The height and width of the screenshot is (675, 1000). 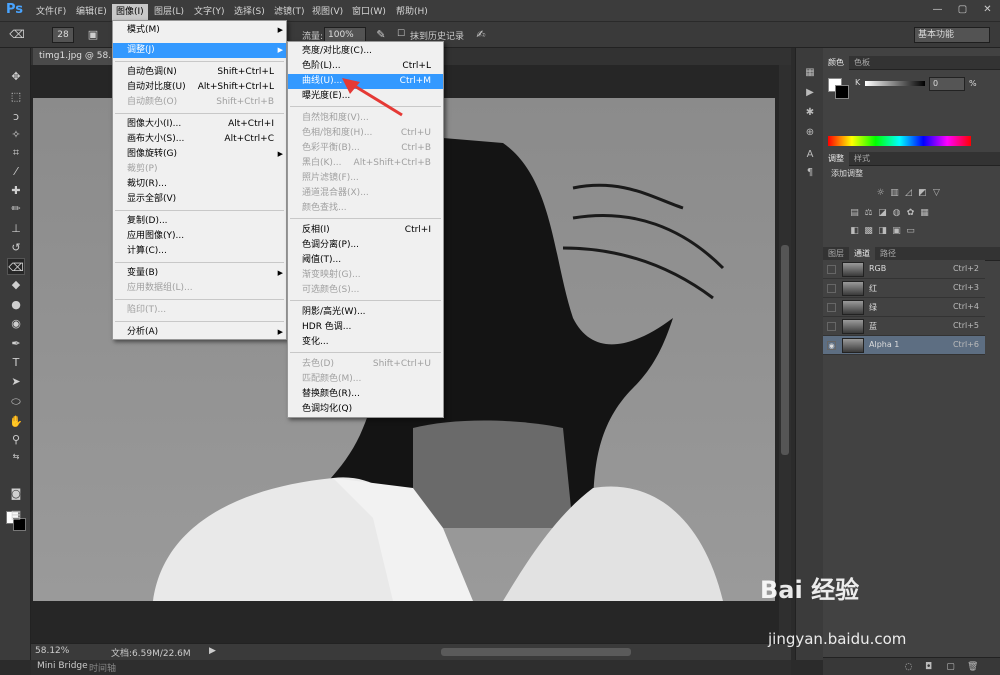 I want to click on k-slider, so click(x=895, y=83).